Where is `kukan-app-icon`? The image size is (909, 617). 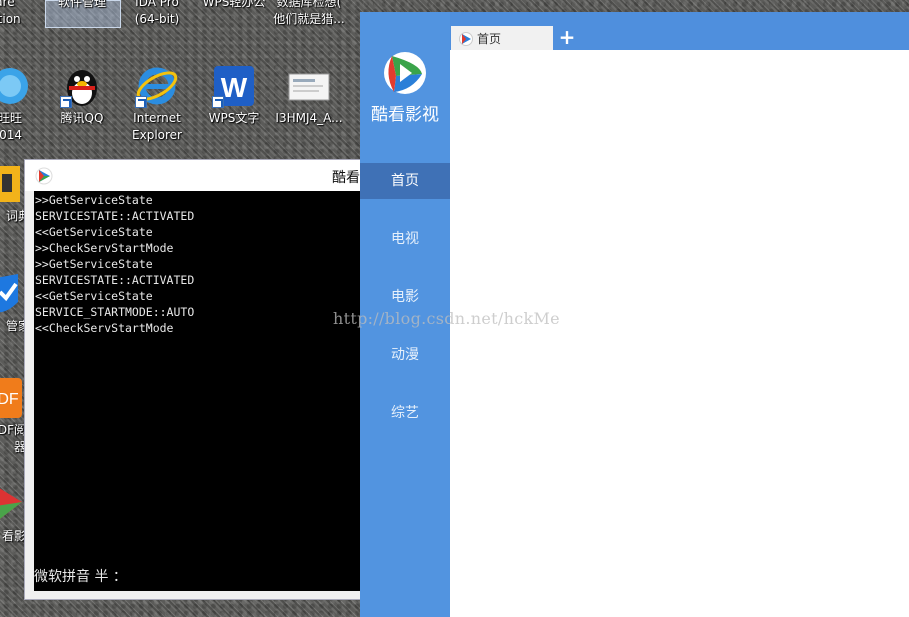 kukan-app-icon is located at coordinates (44, 178).